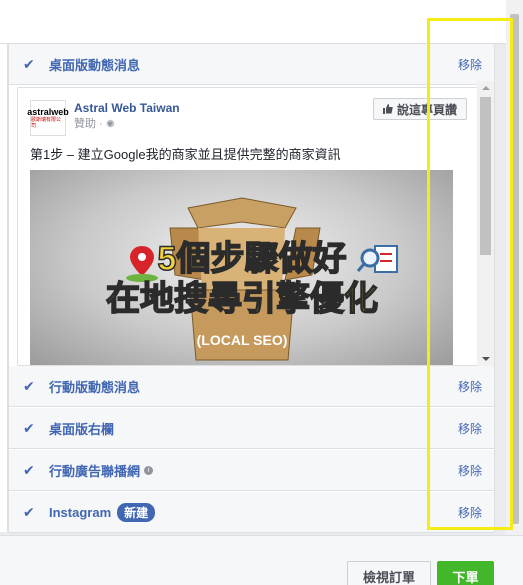  I want to click on logo-text: astralweb, so click(48, 112).